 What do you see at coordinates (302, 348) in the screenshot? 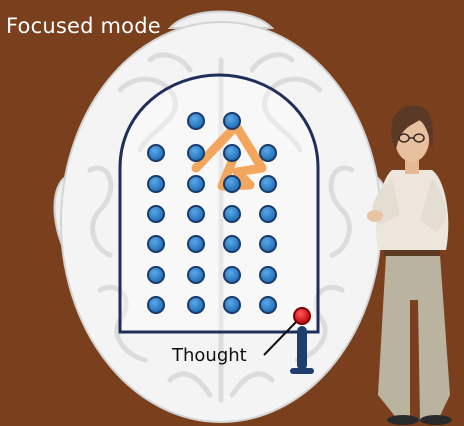
I see `plunger-stem` at bounding box center [302, 348].